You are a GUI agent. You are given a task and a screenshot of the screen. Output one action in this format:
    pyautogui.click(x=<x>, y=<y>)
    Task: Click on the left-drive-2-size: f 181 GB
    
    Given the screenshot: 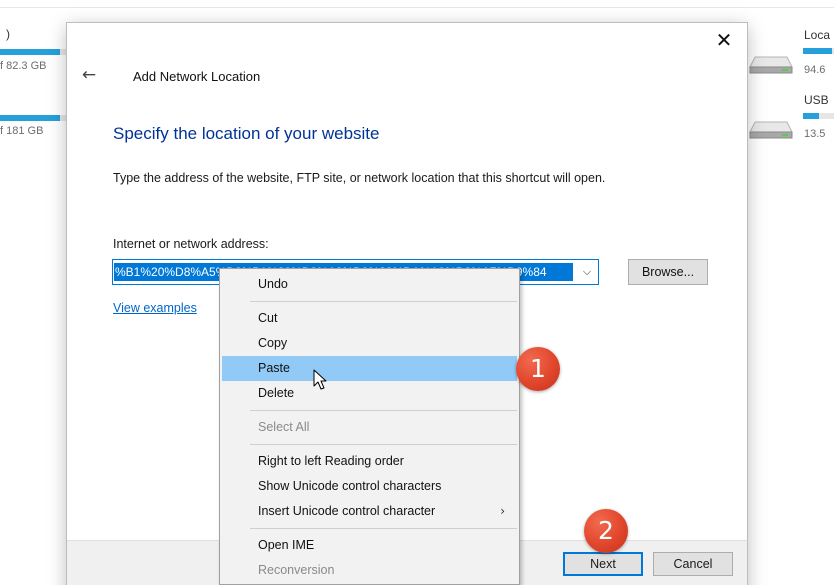 What is the action you would take?
    pyautogui.click(x=22, y=131)
    